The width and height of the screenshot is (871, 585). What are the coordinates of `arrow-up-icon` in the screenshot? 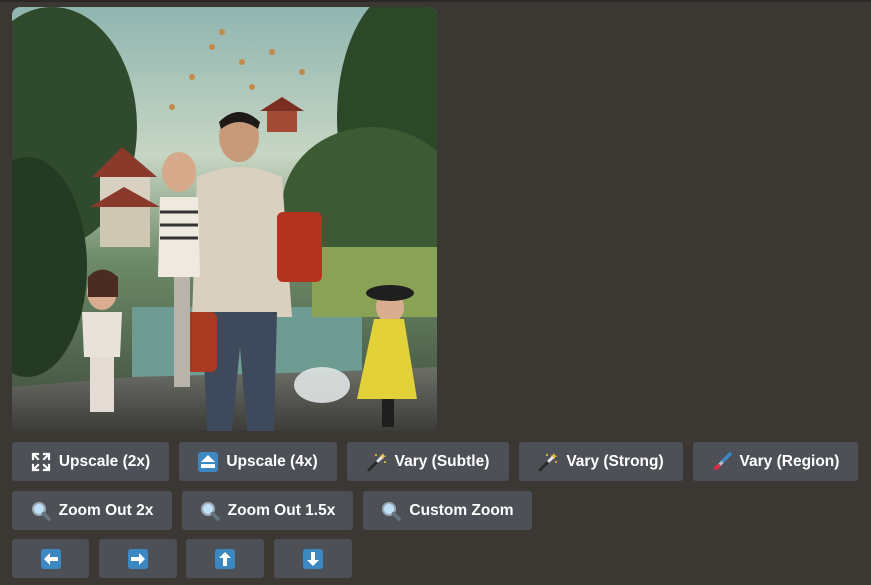 It's located at (225, 558).